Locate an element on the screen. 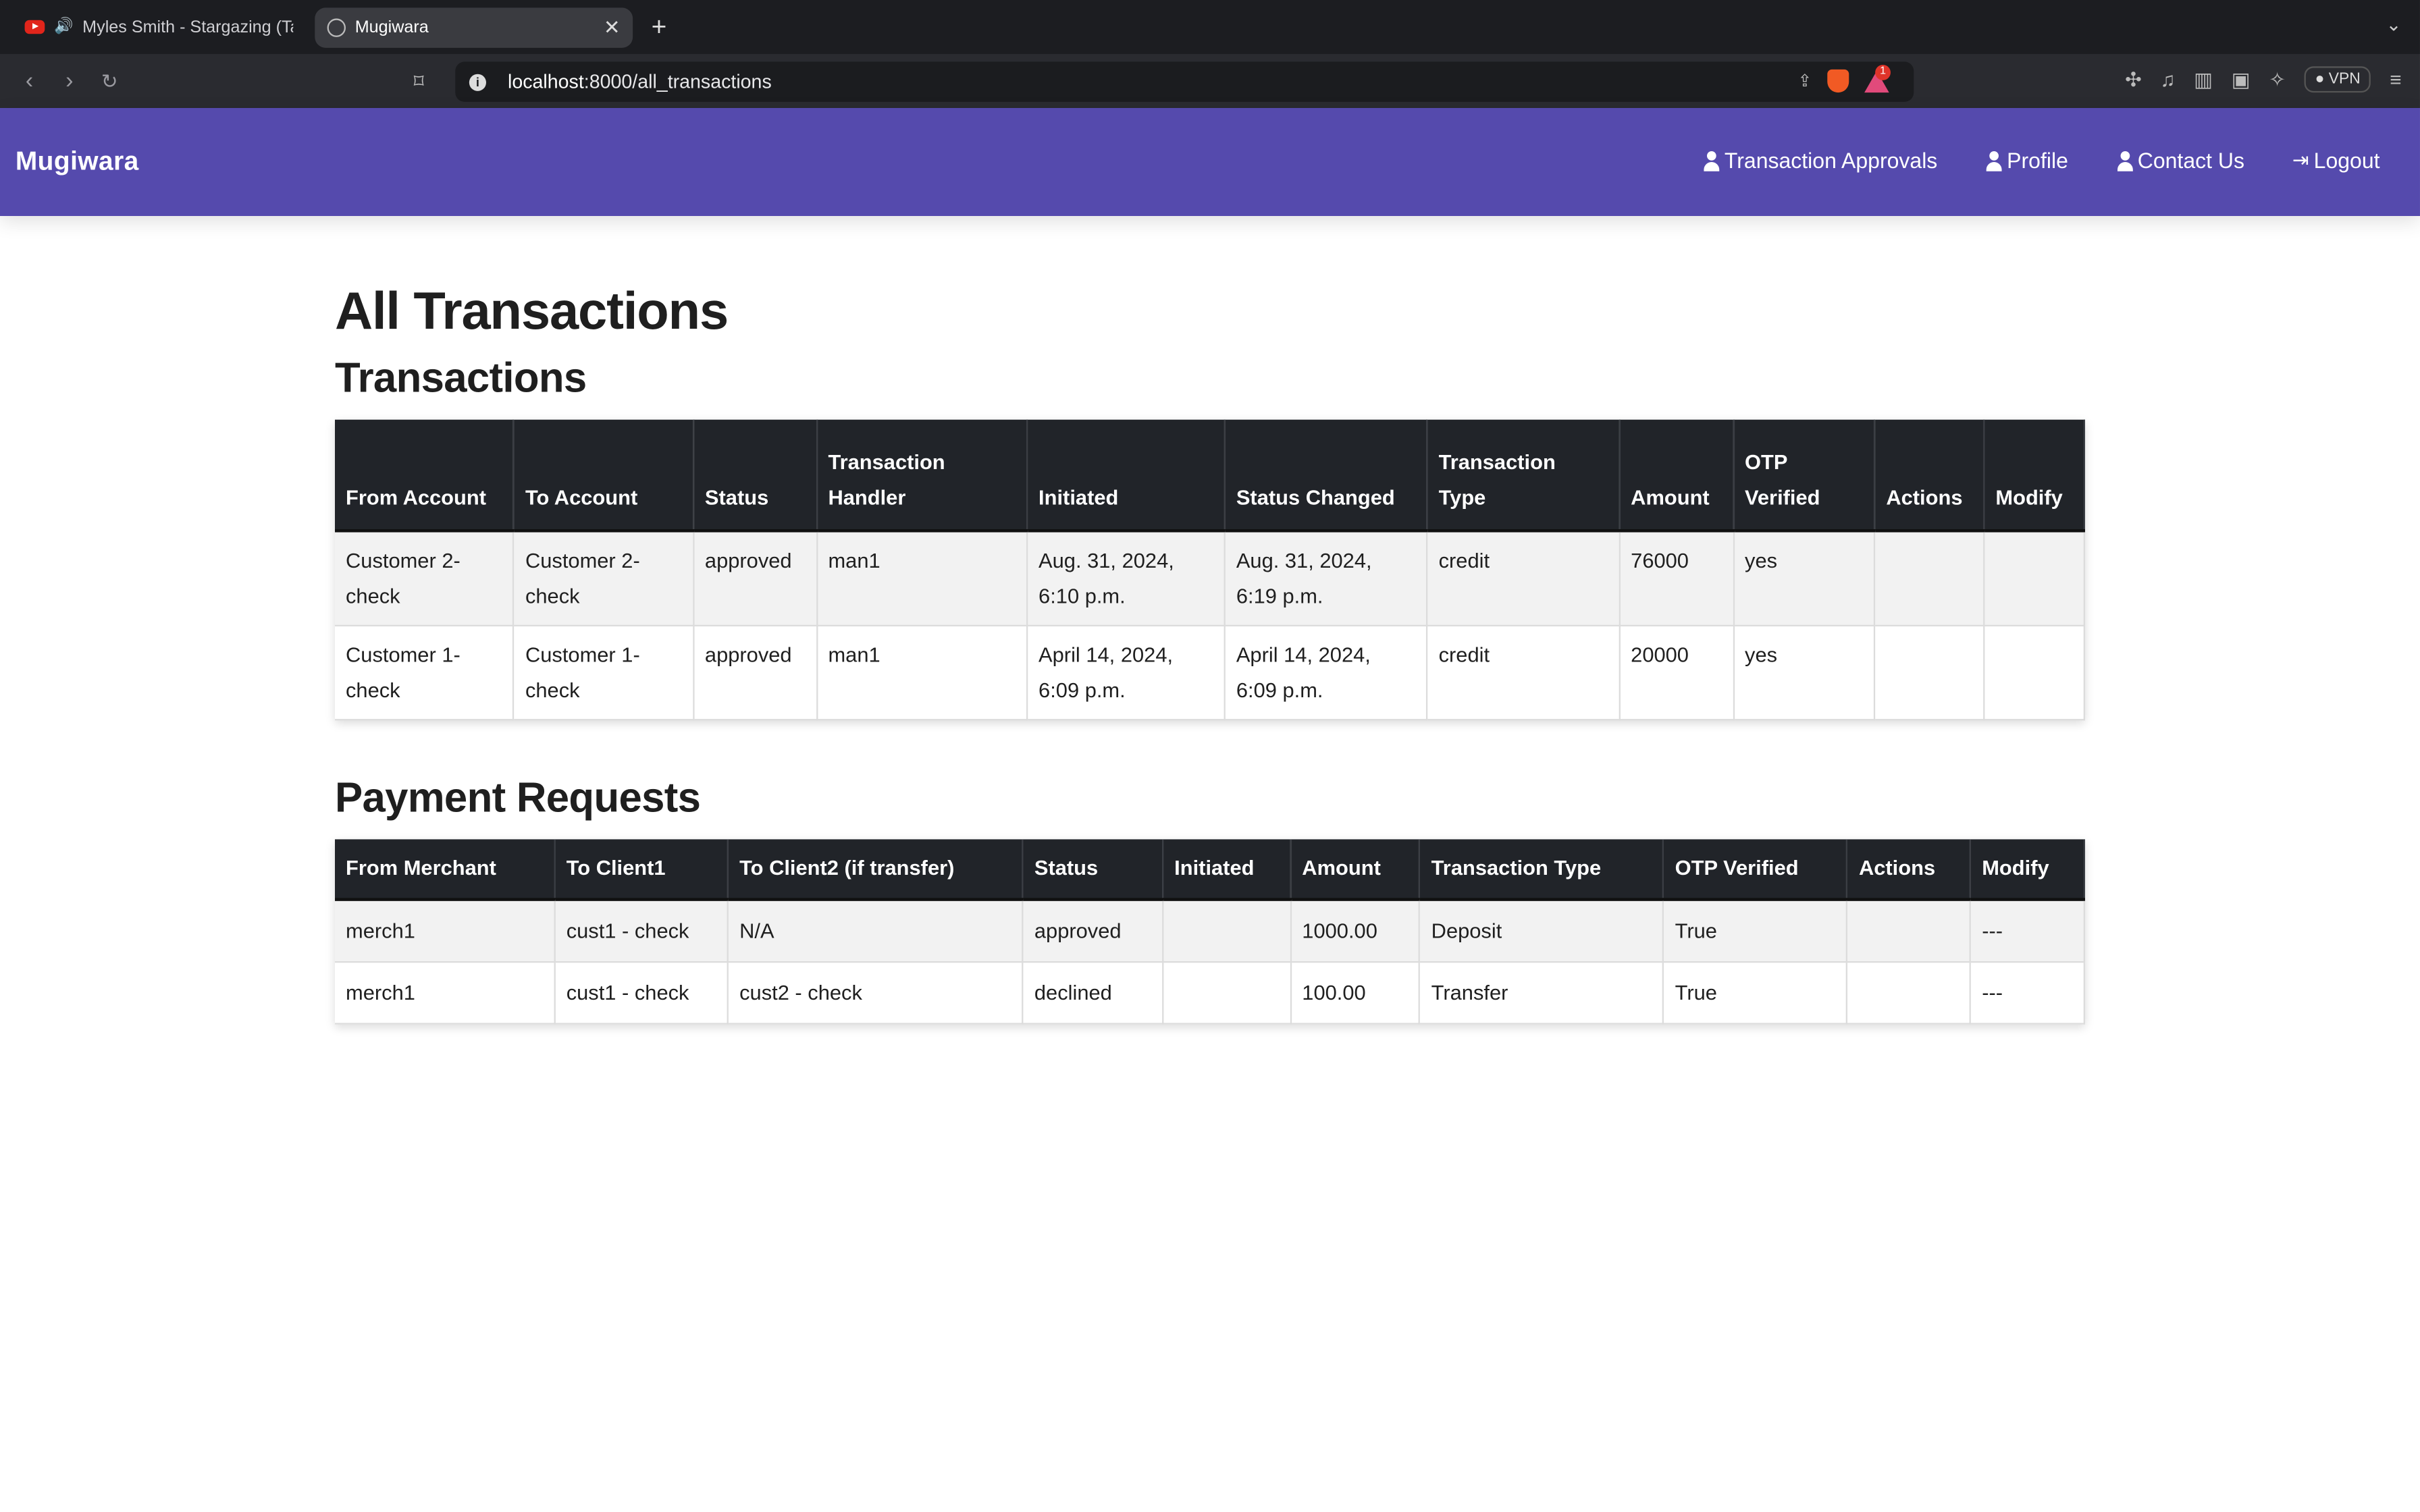 The width and height of the screenshot is (2420, 1512). close-tab-icon: ✕ is located at coordinates (612, 27).